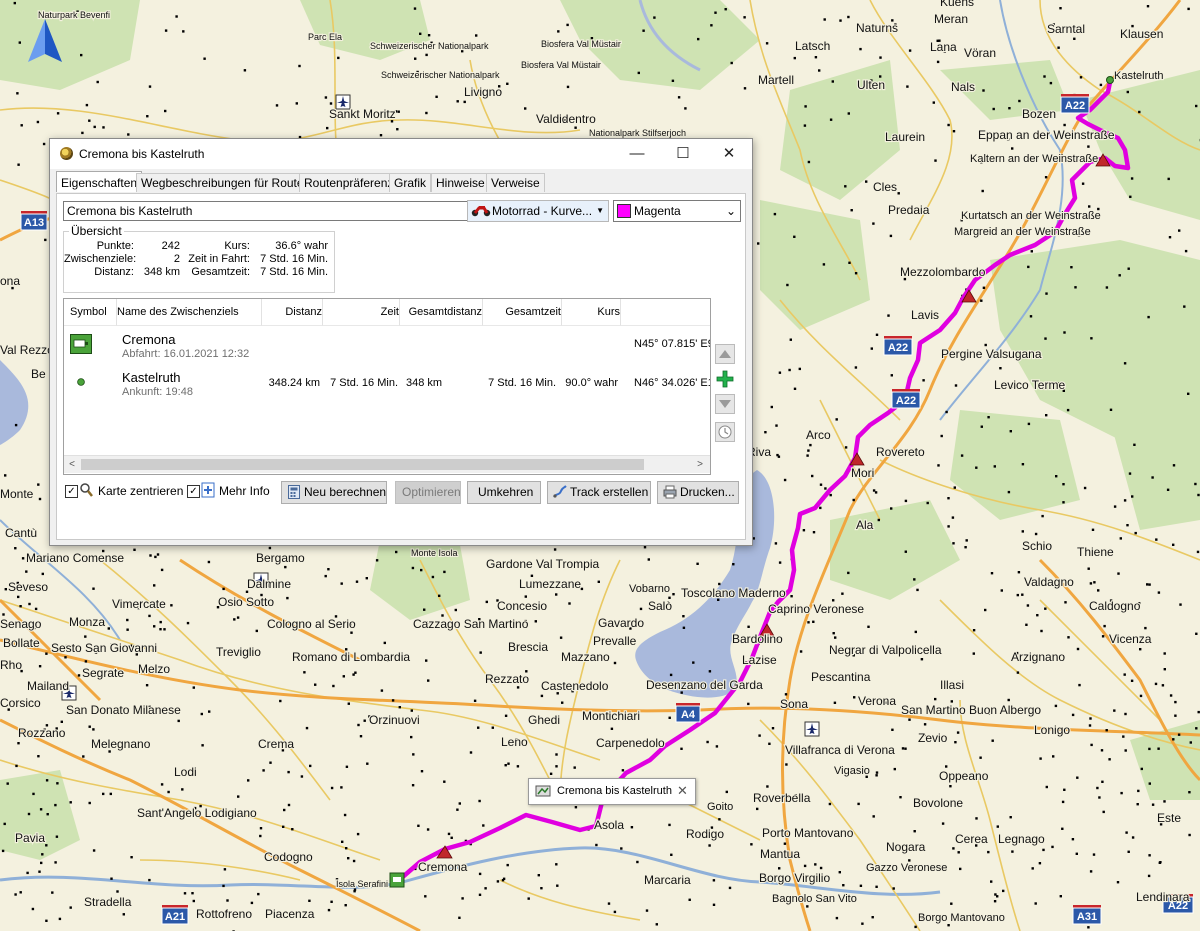 The width and height of the screenshot is (1200, 931). I want to click on create-track-button: Track erstellen, so click(599, 492).